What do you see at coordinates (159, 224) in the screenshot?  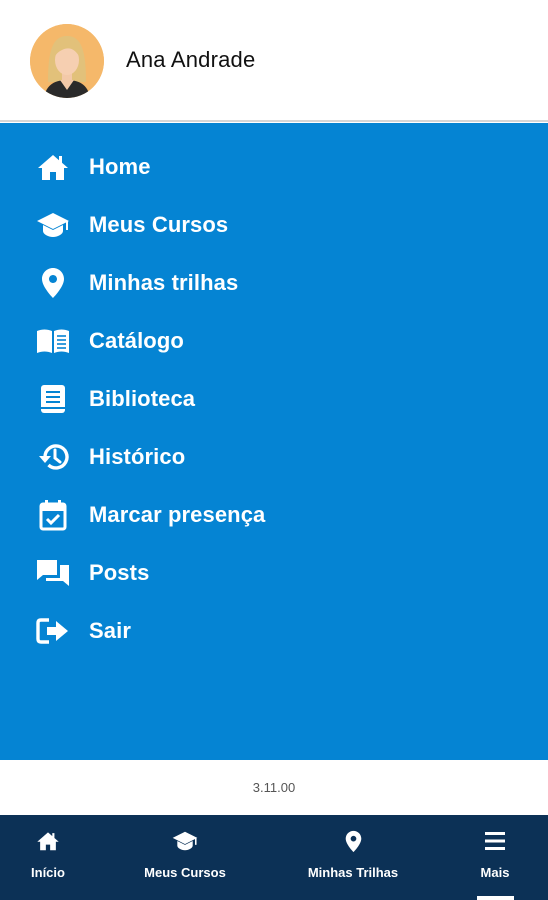 I see `menu-item-label: Meus Cursos` at bounding box center [159, 224].